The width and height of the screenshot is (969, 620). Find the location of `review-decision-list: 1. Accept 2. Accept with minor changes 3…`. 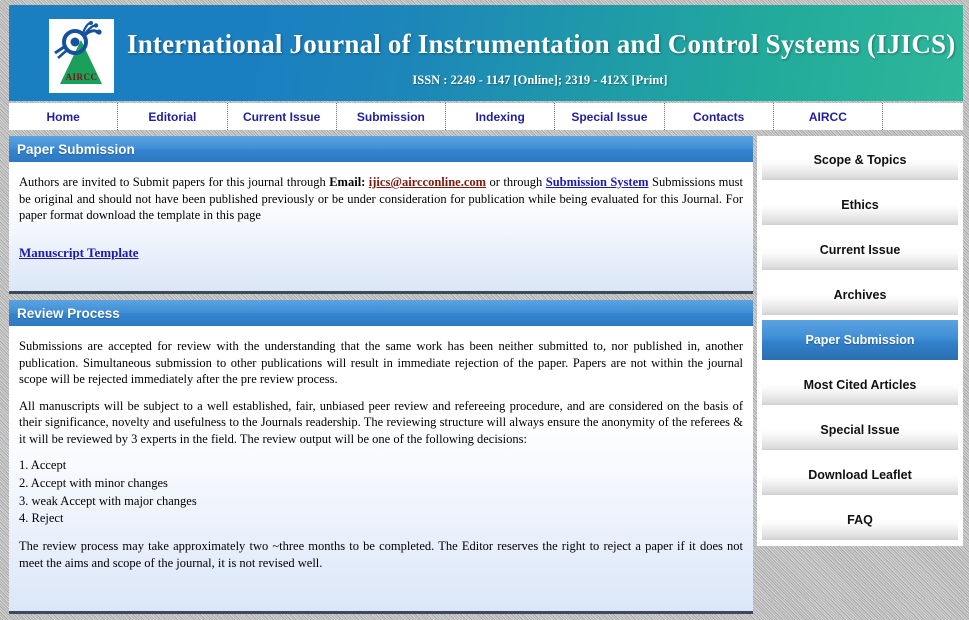

review-decision-list: 1. Accept 2. Accept with minor changes 3… is located at coordinates (381, 492).